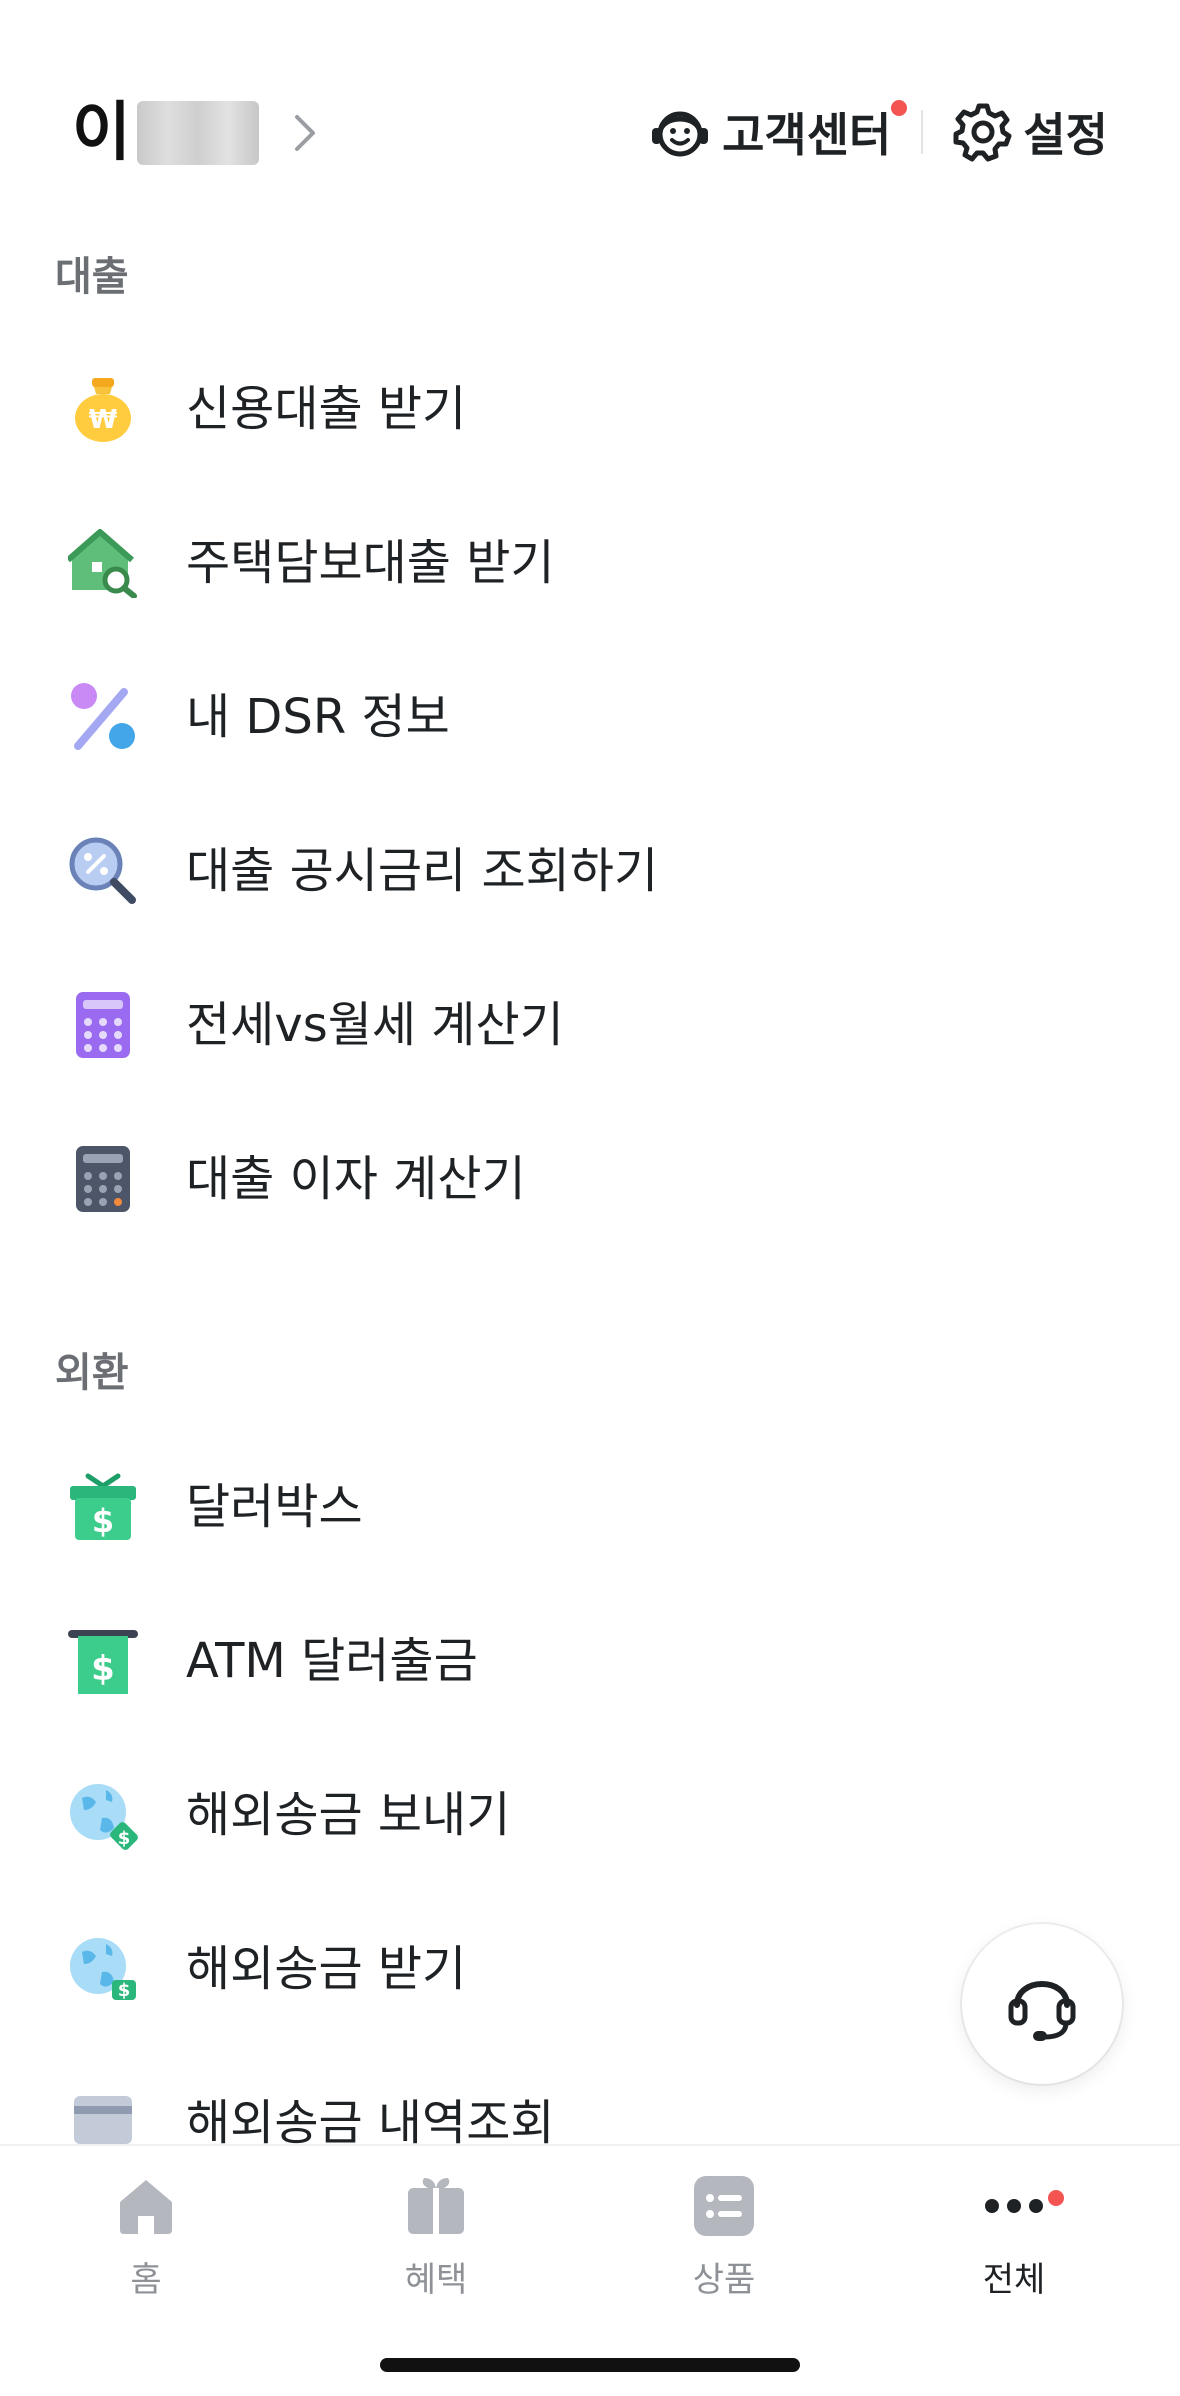 The image size is (1180, 2396). What do you see at coordinates (590, 1815) in the screenshot?
I see `menu-item-send-overseas-remittance: $ 해외송금 보내기` at bounding box center [590, 1815].